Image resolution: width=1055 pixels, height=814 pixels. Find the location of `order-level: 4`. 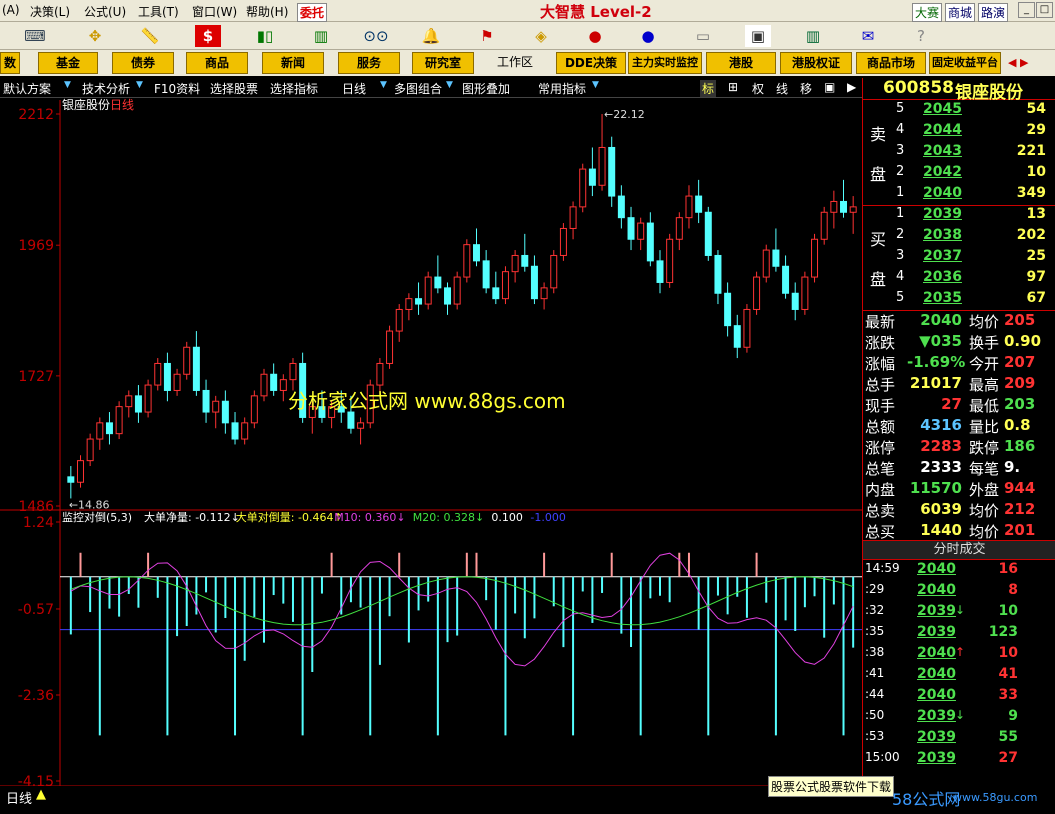

order-level: 4 is located at coordinates (900, 129).